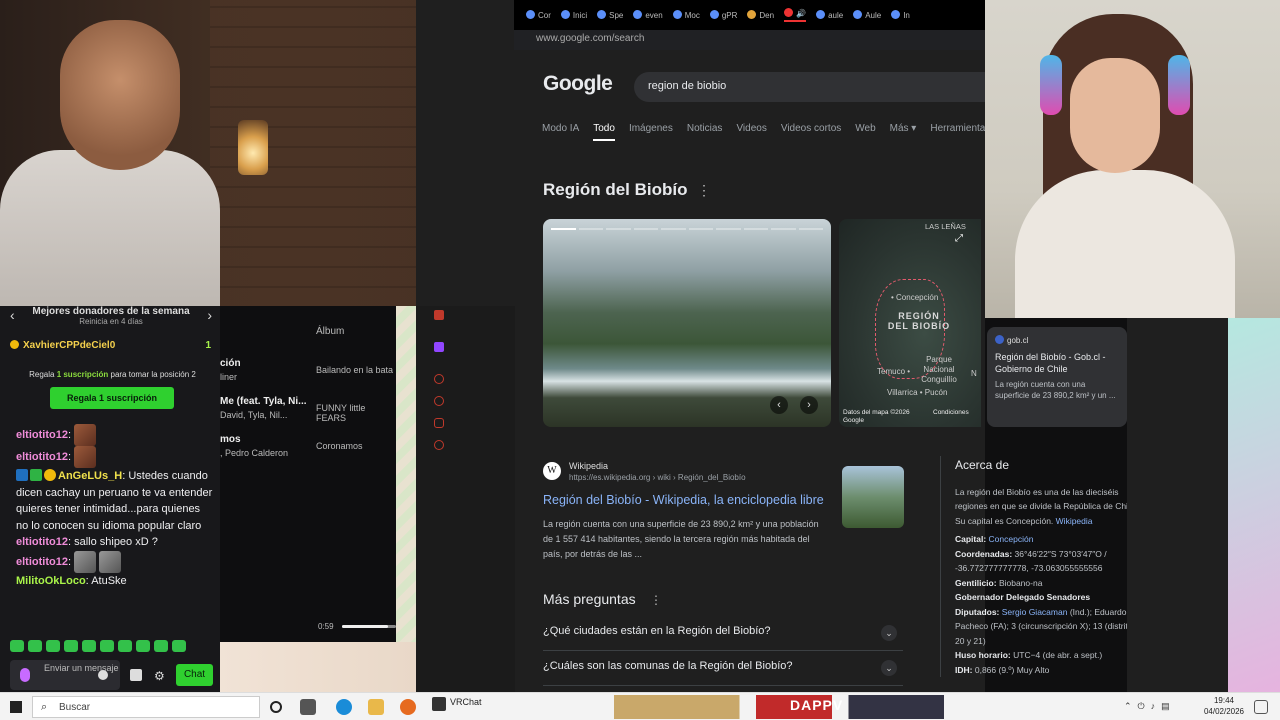 The height and width of the screenshot is (720, 1280). I want to click on photo-carousel-indicator, so click(687, 229).